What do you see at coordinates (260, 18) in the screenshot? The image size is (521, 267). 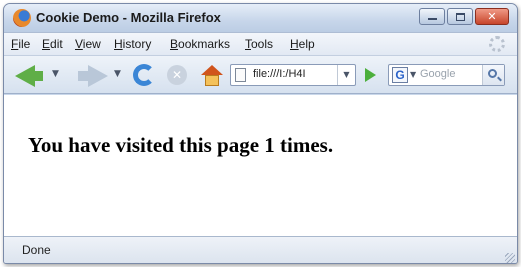 I see `title-bar: Cookie Demo - Mozilla Firefox ✕` at bounding box center [260, 18].